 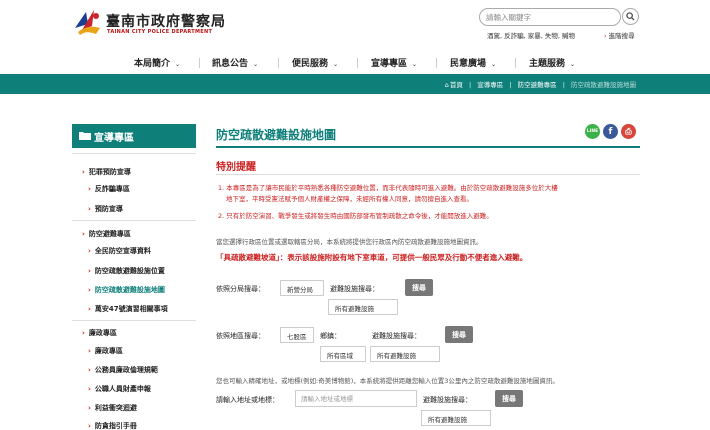 What do you see at coordinates (343, 354) in the screenshot?
I see `town-select: 所有區域` at bounding box center [343, 354].